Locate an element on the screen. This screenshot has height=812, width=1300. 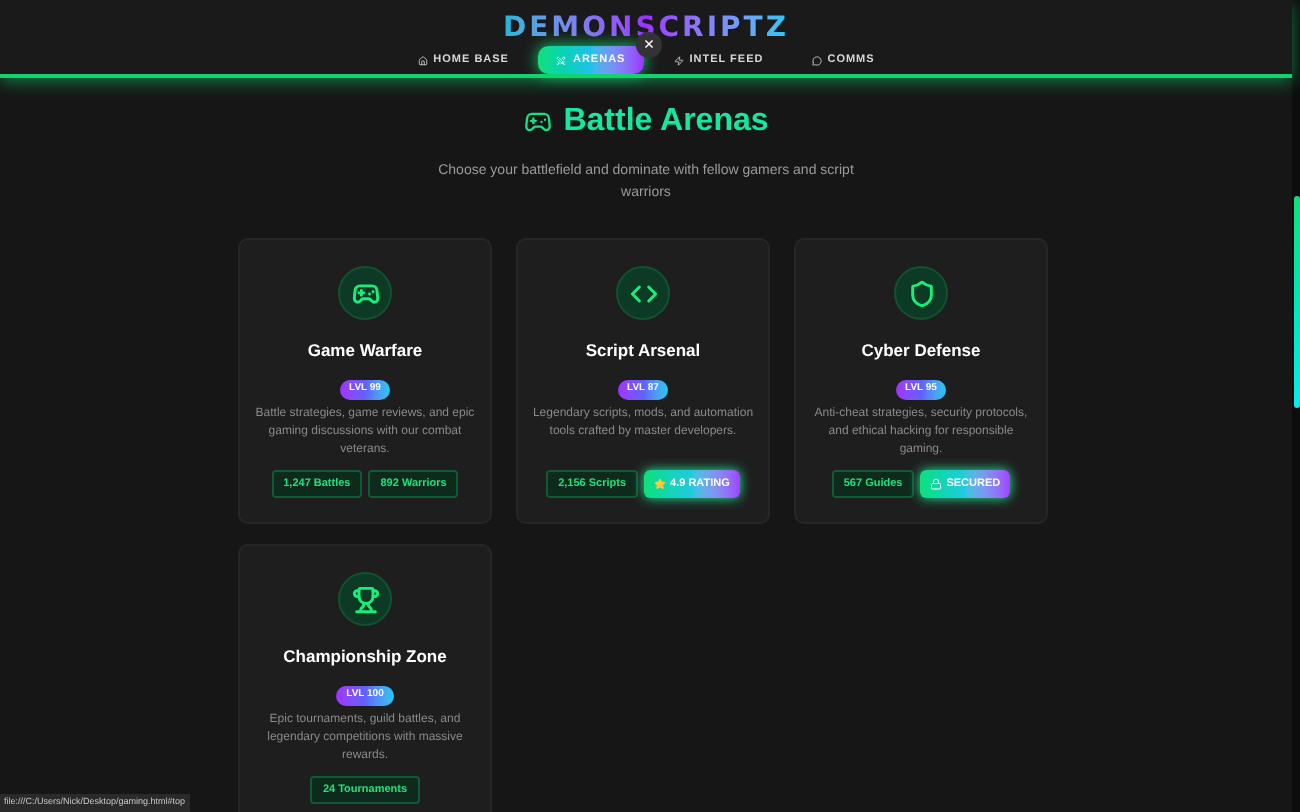
page-title: Battle Arenas is located at coordinates (666, 122).